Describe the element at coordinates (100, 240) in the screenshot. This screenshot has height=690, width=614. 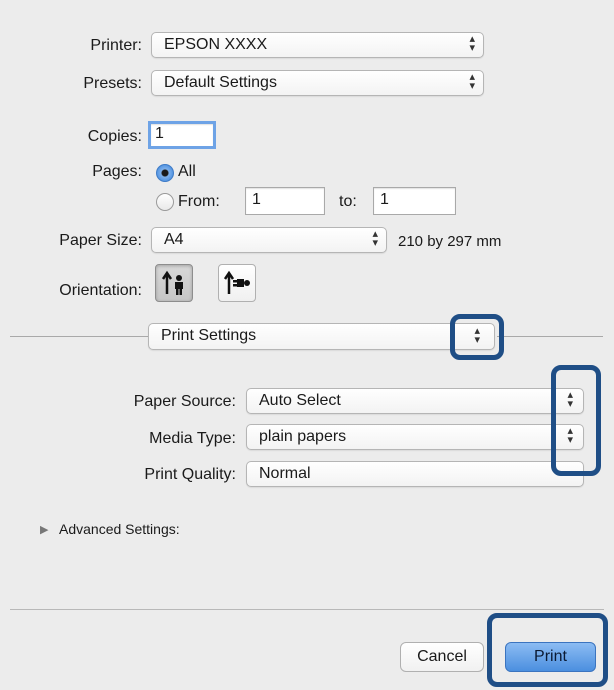
I see `paper-size-label: Paper Size:` at that location.